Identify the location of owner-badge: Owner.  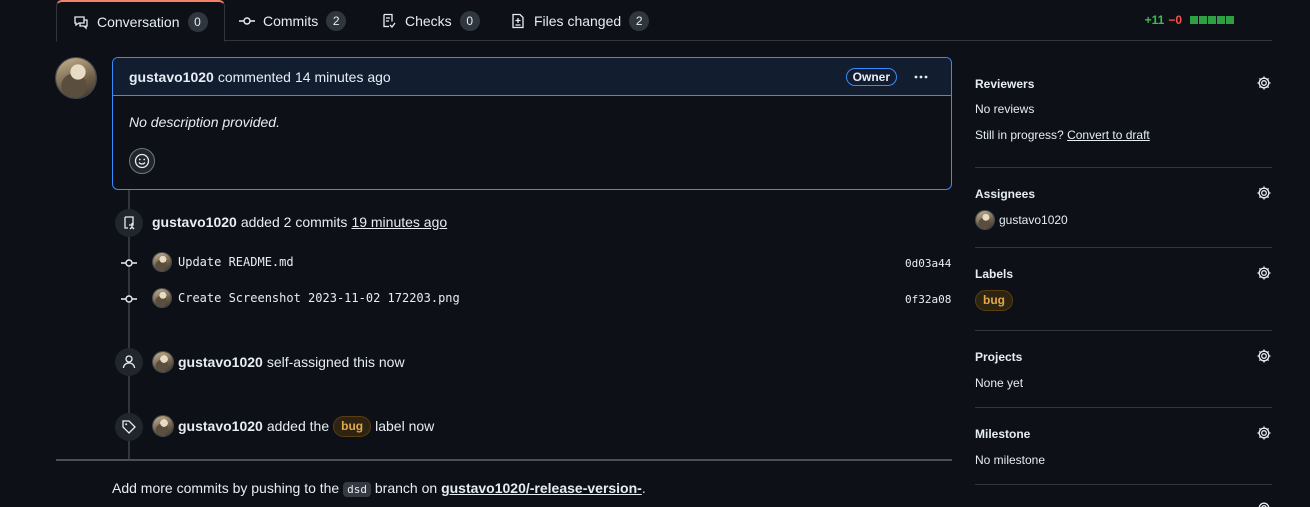
(871, 76).